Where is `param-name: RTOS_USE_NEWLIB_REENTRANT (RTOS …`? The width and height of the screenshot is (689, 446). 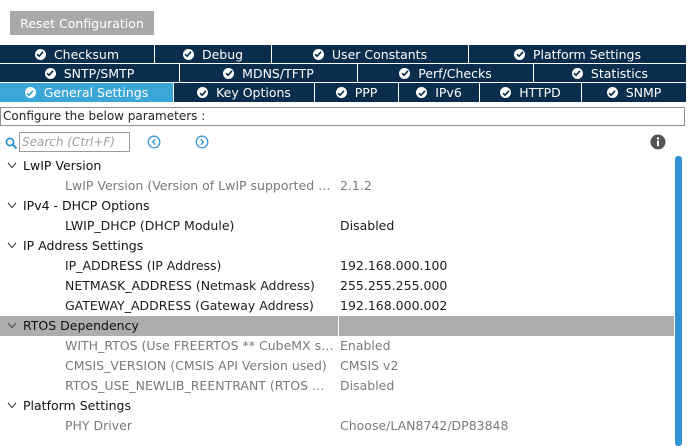 param-name: RTOS_USE_NEWLIB_REENTRANT (RTOS … is located at coordinates (195, 385).